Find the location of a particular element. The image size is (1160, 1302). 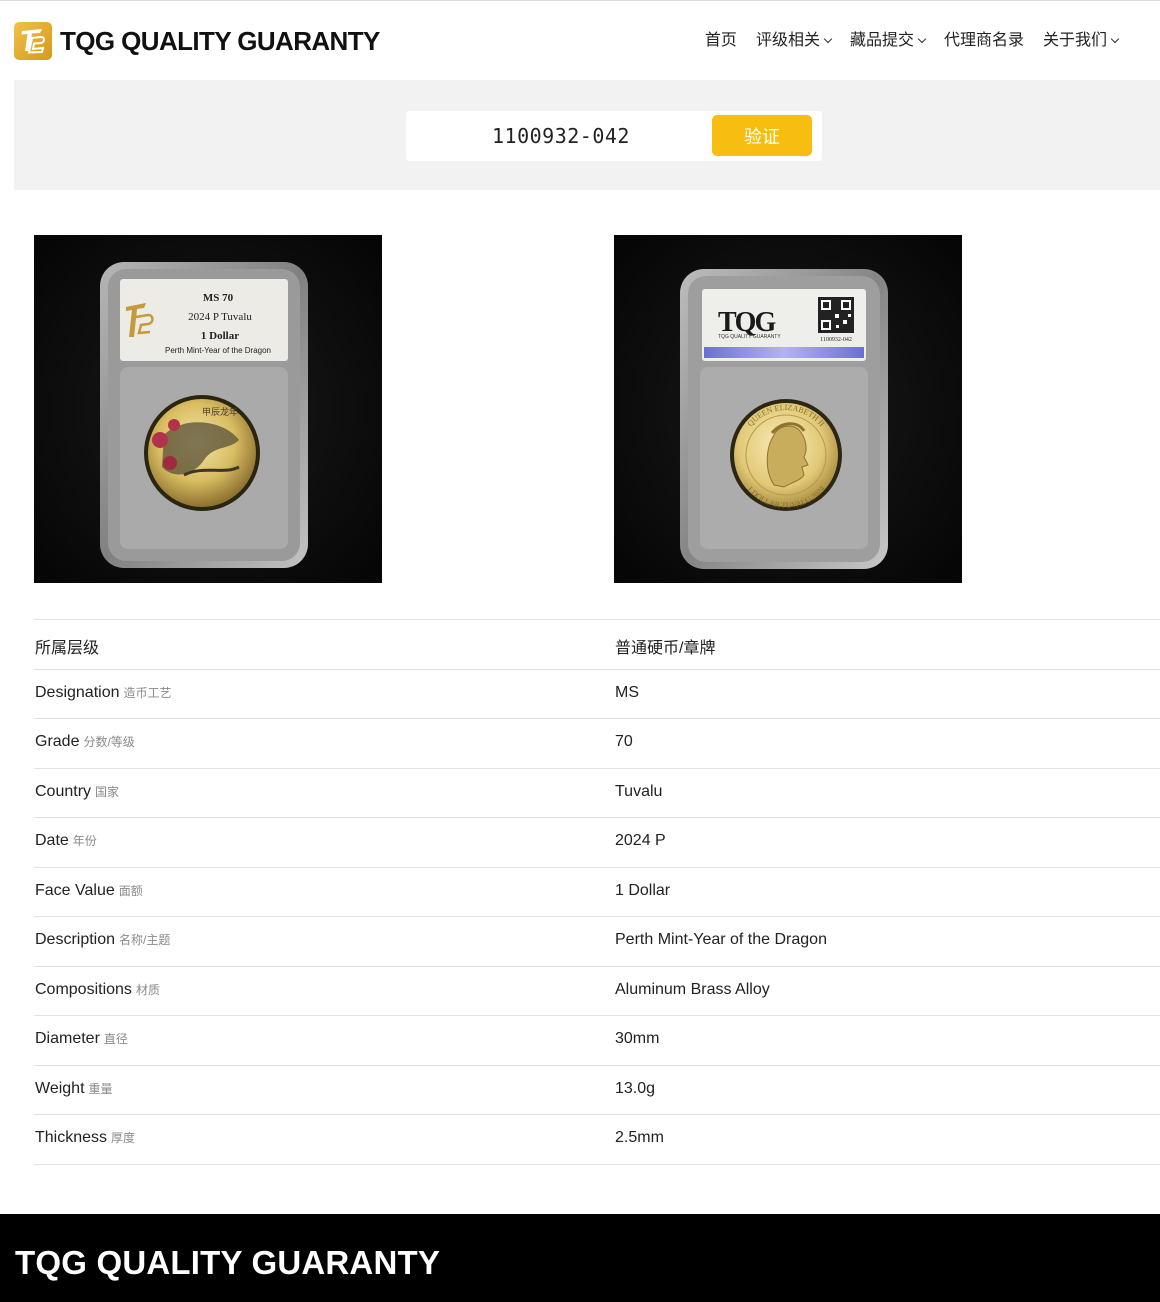

spec-label-subtitle: 重量 is located at coordinates (100, 1088).